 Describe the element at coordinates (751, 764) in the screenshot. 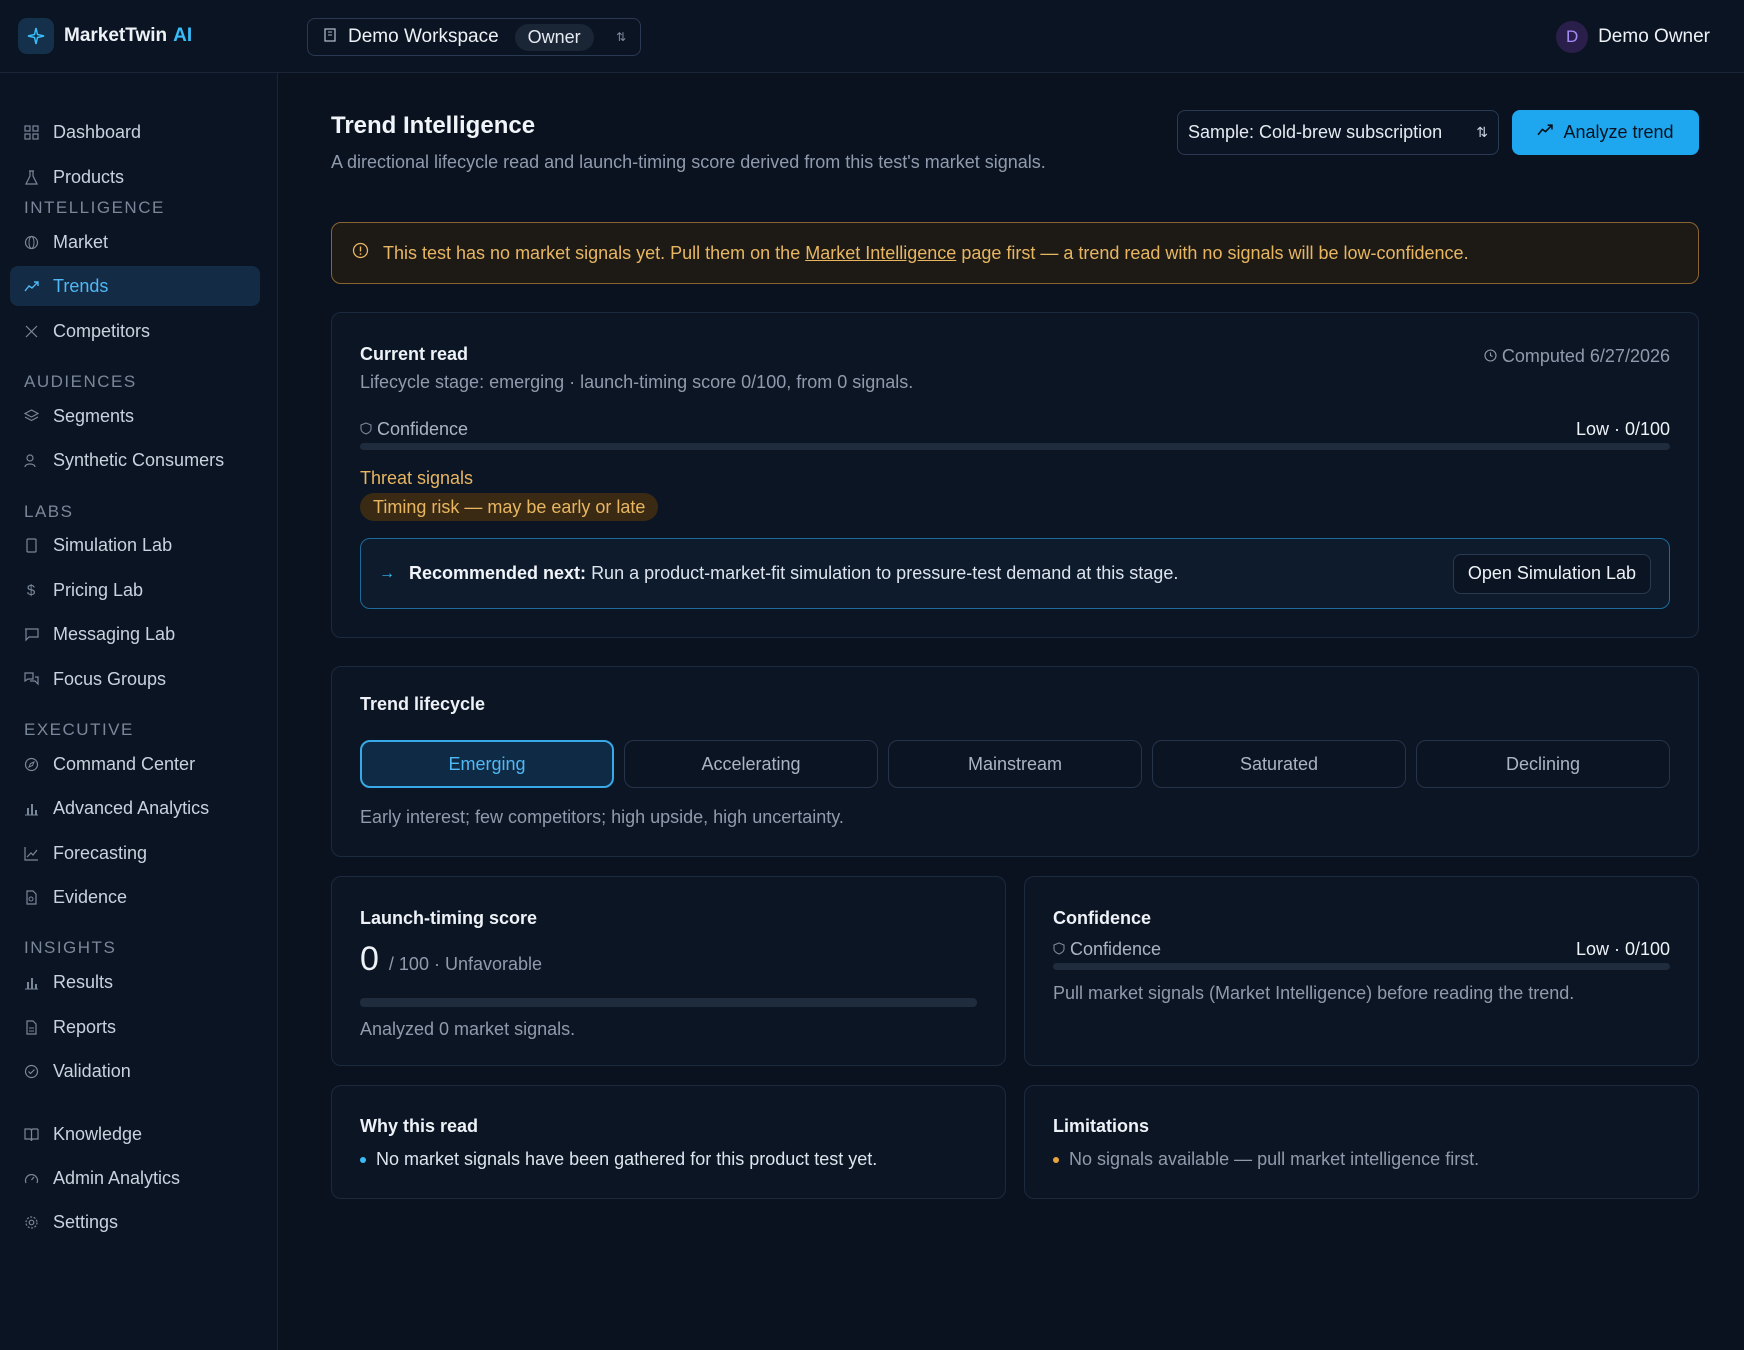

I see `stage-accelerating: Accelerating` at that location.